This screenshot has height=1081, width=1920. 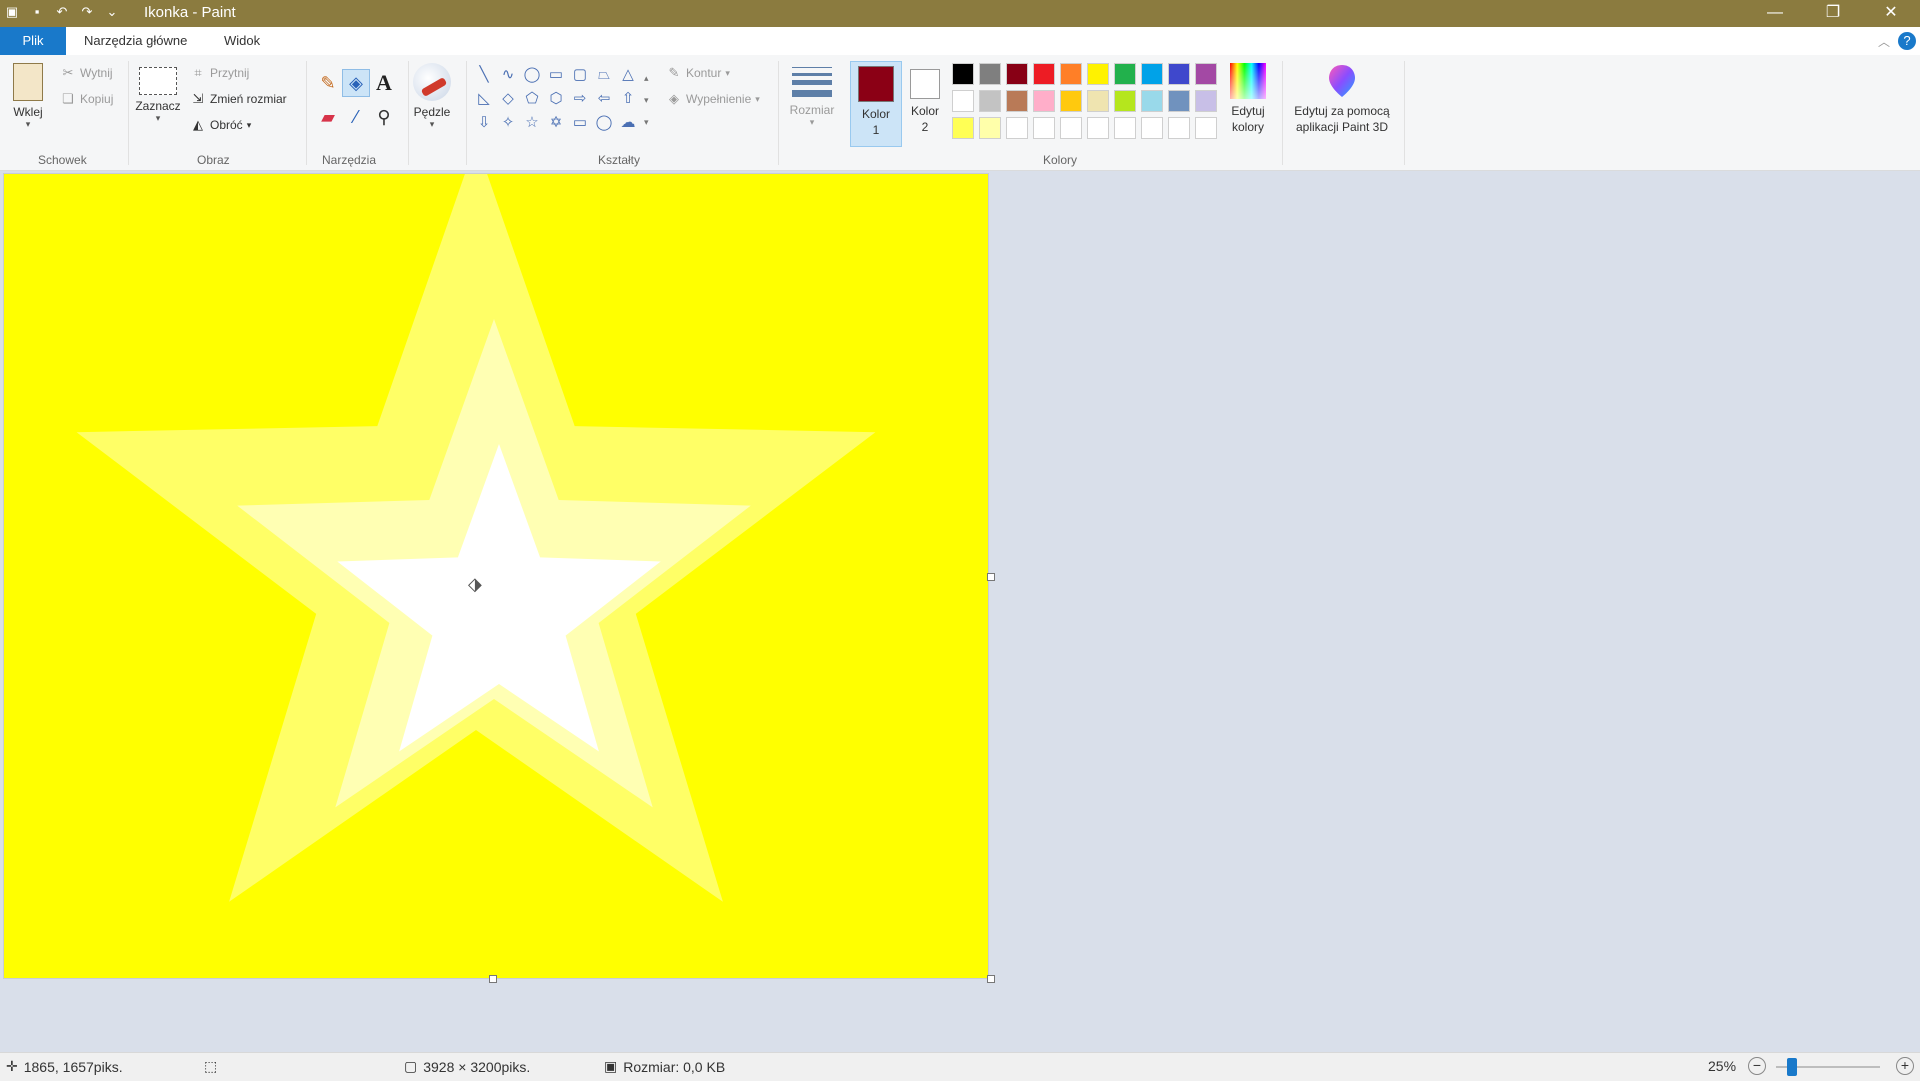 What do you see at coordinates (356, 83) in the screenshot?
I see `fill-bucket-icon: ◈` at bounding box center [356, 83].